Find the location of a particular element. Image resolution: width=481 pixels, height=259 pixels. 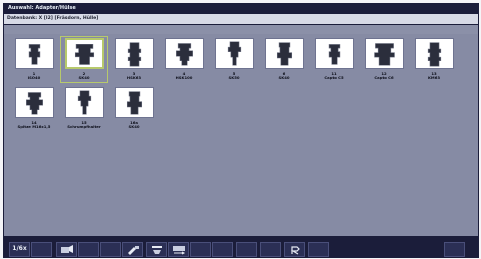

softkey-1: 1/6x is located at coordinates (19, 249).